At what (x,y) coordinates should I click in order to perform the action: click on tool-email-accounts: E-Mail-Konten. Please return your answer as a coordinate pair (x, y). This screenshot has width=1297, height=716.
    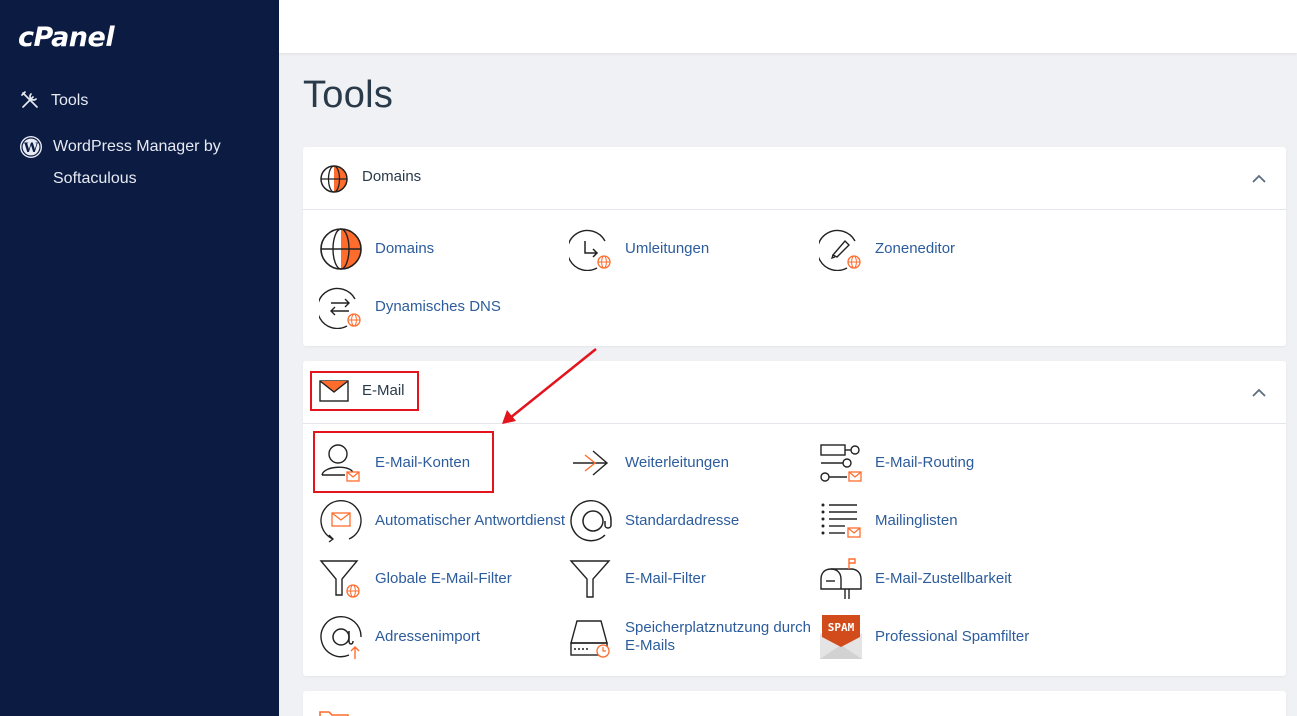
    Looking at the image, I should click on (394, 463).